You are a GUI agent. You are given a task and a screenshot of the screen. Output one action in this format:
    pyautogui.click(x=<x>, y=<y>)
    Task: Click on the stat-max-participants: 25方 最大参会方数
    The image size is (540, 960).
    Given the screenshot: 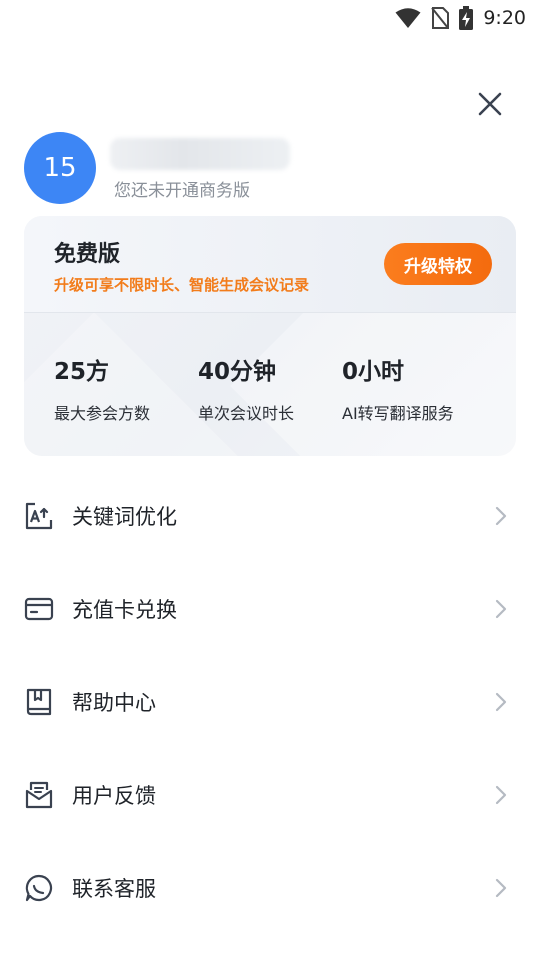 What is the action you would take?
    pyautogui.click(x=102, y=388)
    